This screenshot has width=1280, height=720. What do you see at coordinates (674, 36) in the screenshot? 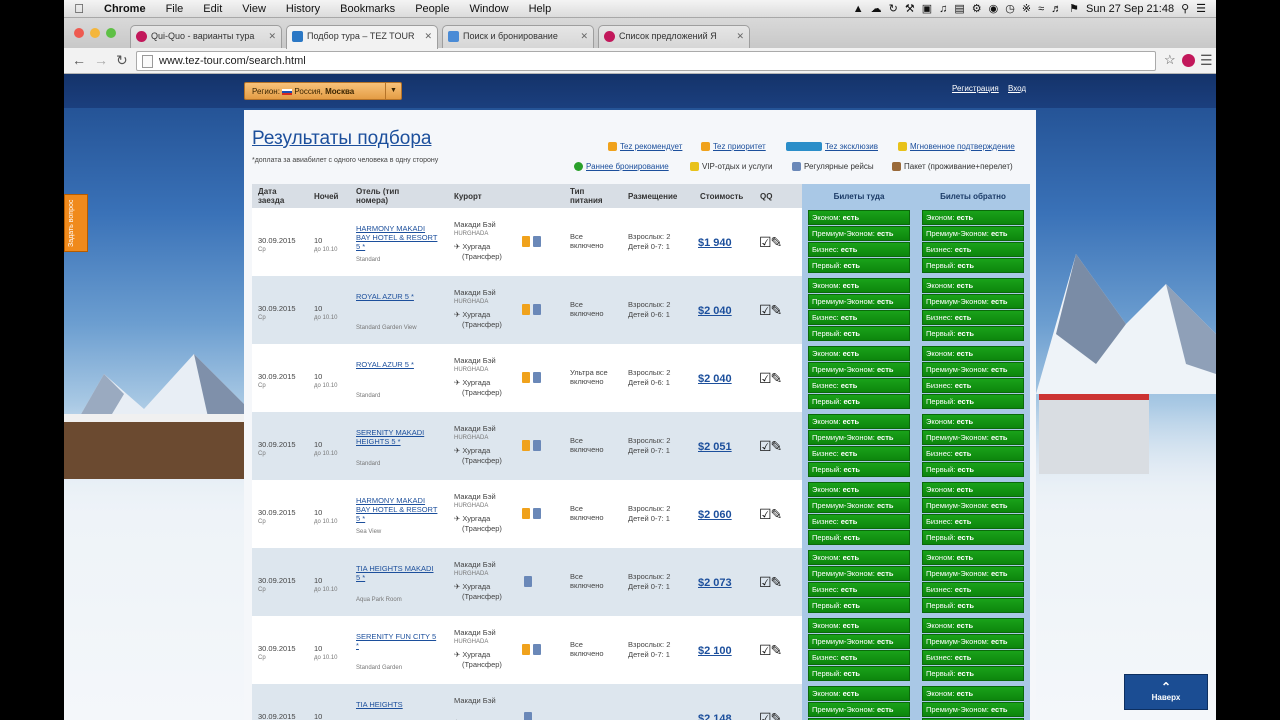
I see `tab-offers-list: Список предложений Я ✕` at bounding box center [674, 36].